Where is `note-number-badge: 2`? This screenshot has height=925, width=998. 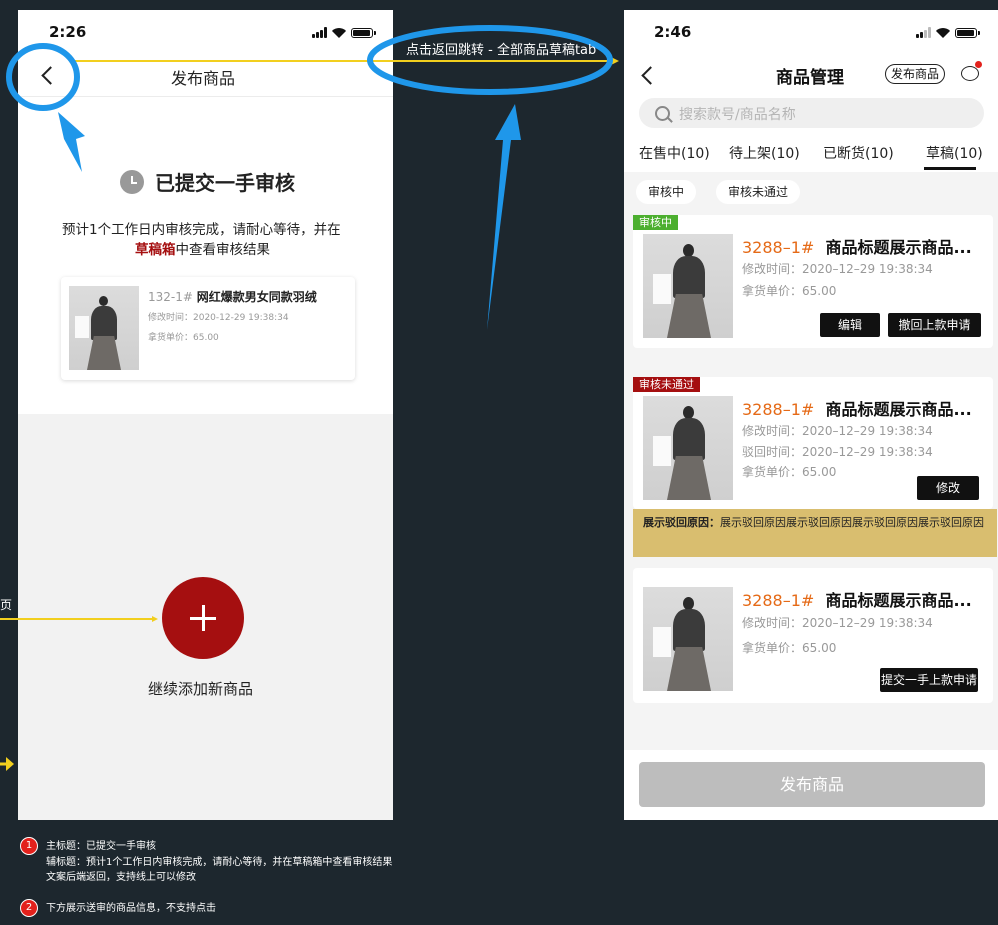
note-number-badge: 2 is located at coordinates (29, 908).